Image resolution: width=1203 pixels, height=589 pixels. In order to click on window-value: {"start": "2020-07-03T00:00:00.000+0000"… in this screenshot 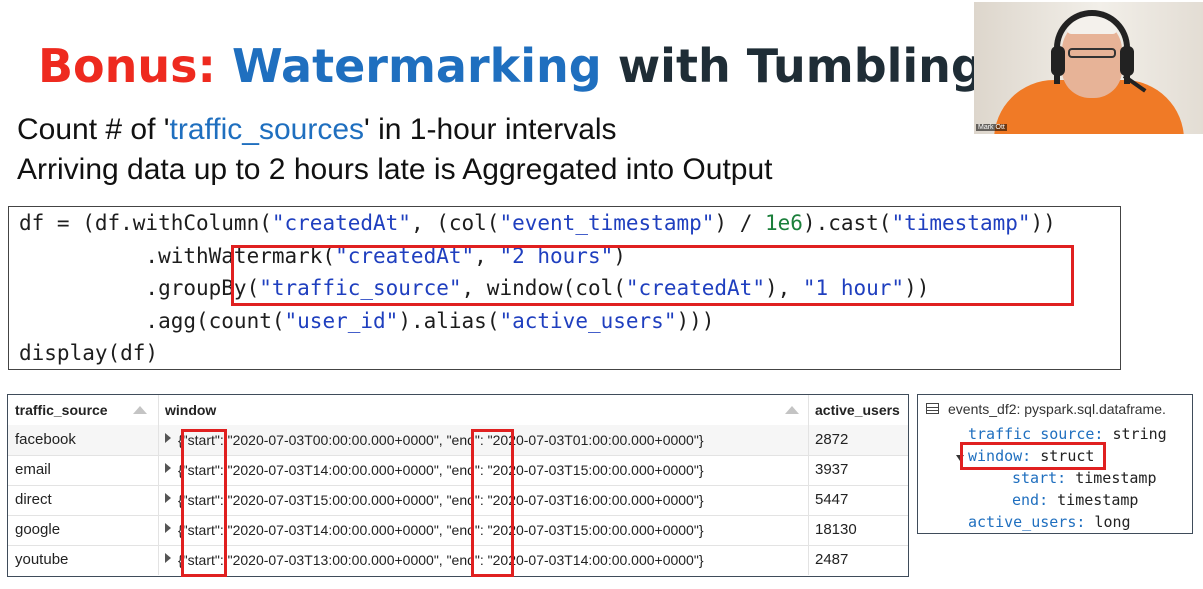, I will do `click(441, 440)`.